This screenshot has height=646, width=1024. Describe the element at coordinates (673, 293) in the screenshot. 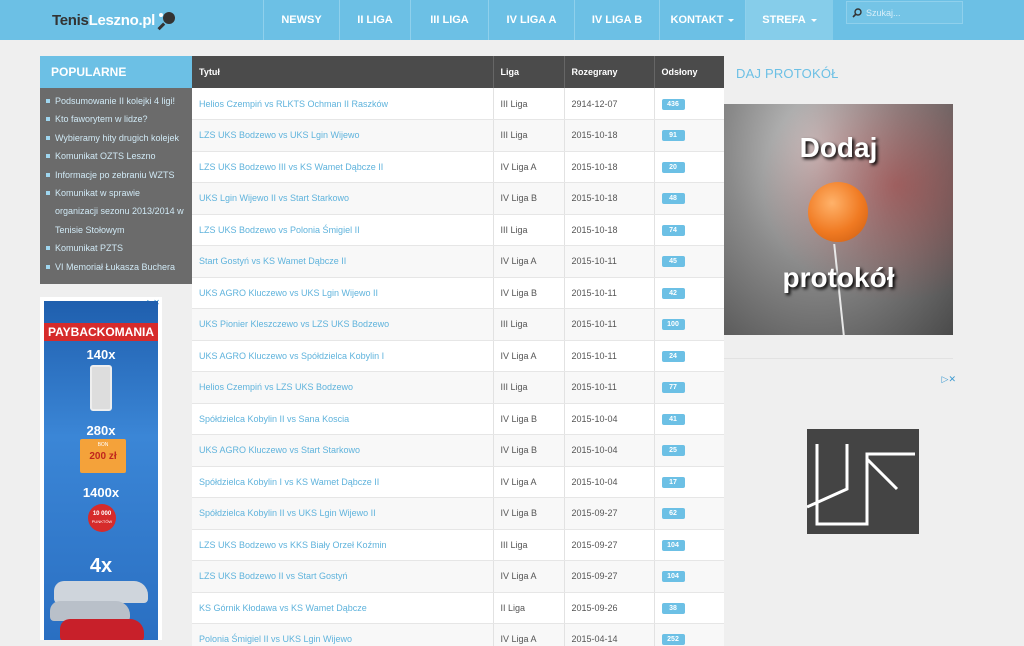

I see `views-badge: 42` at that location.